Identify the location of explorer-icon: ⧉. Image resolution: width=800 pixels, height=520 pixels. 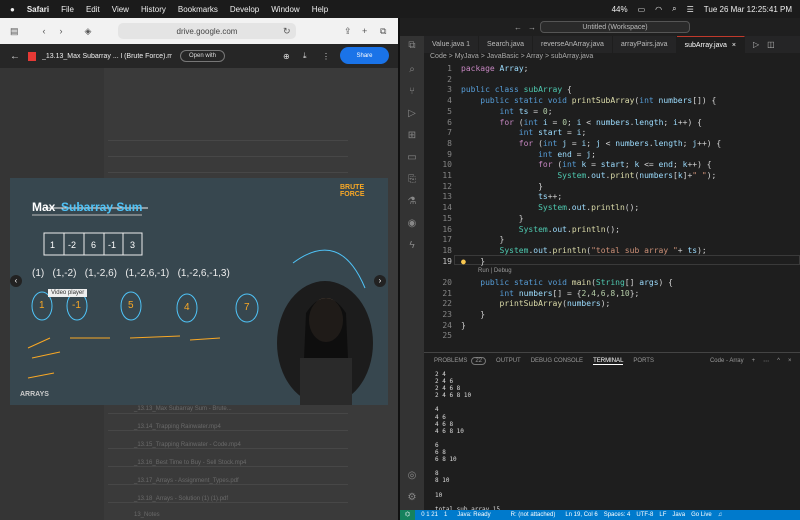
(412, 46).